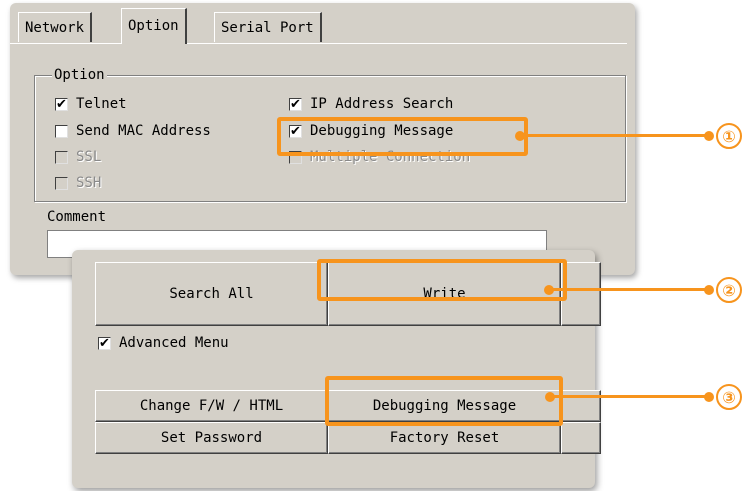 Image resolution: width=747 pixels, height=491 pixels. Describe the element at coordinates (89, 157) in the screenshot. I see `ssl-label: SSL` at that location.